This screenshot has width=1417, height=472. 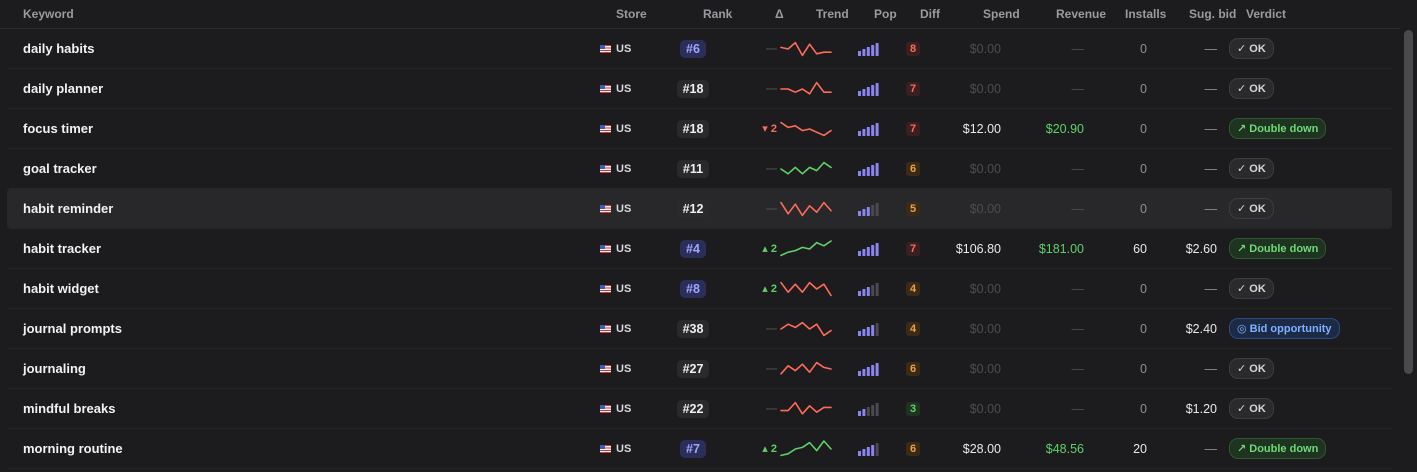 I want to click on verdict-cell: ◎ Bid opportunity, so click(x=1284, y=328).